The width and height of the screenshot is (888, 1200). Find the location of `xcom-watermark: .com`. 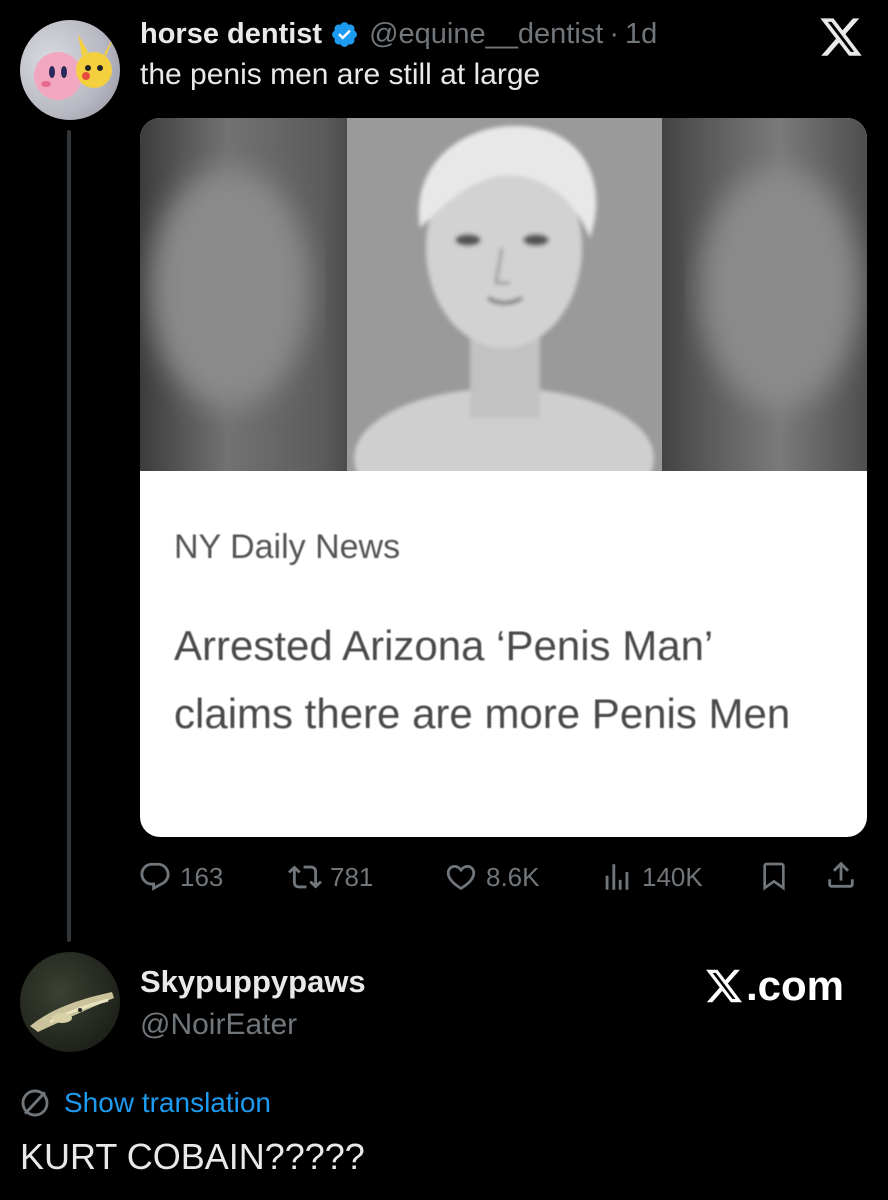

xcom-watermark: .com is located at coordinates (774, 986).